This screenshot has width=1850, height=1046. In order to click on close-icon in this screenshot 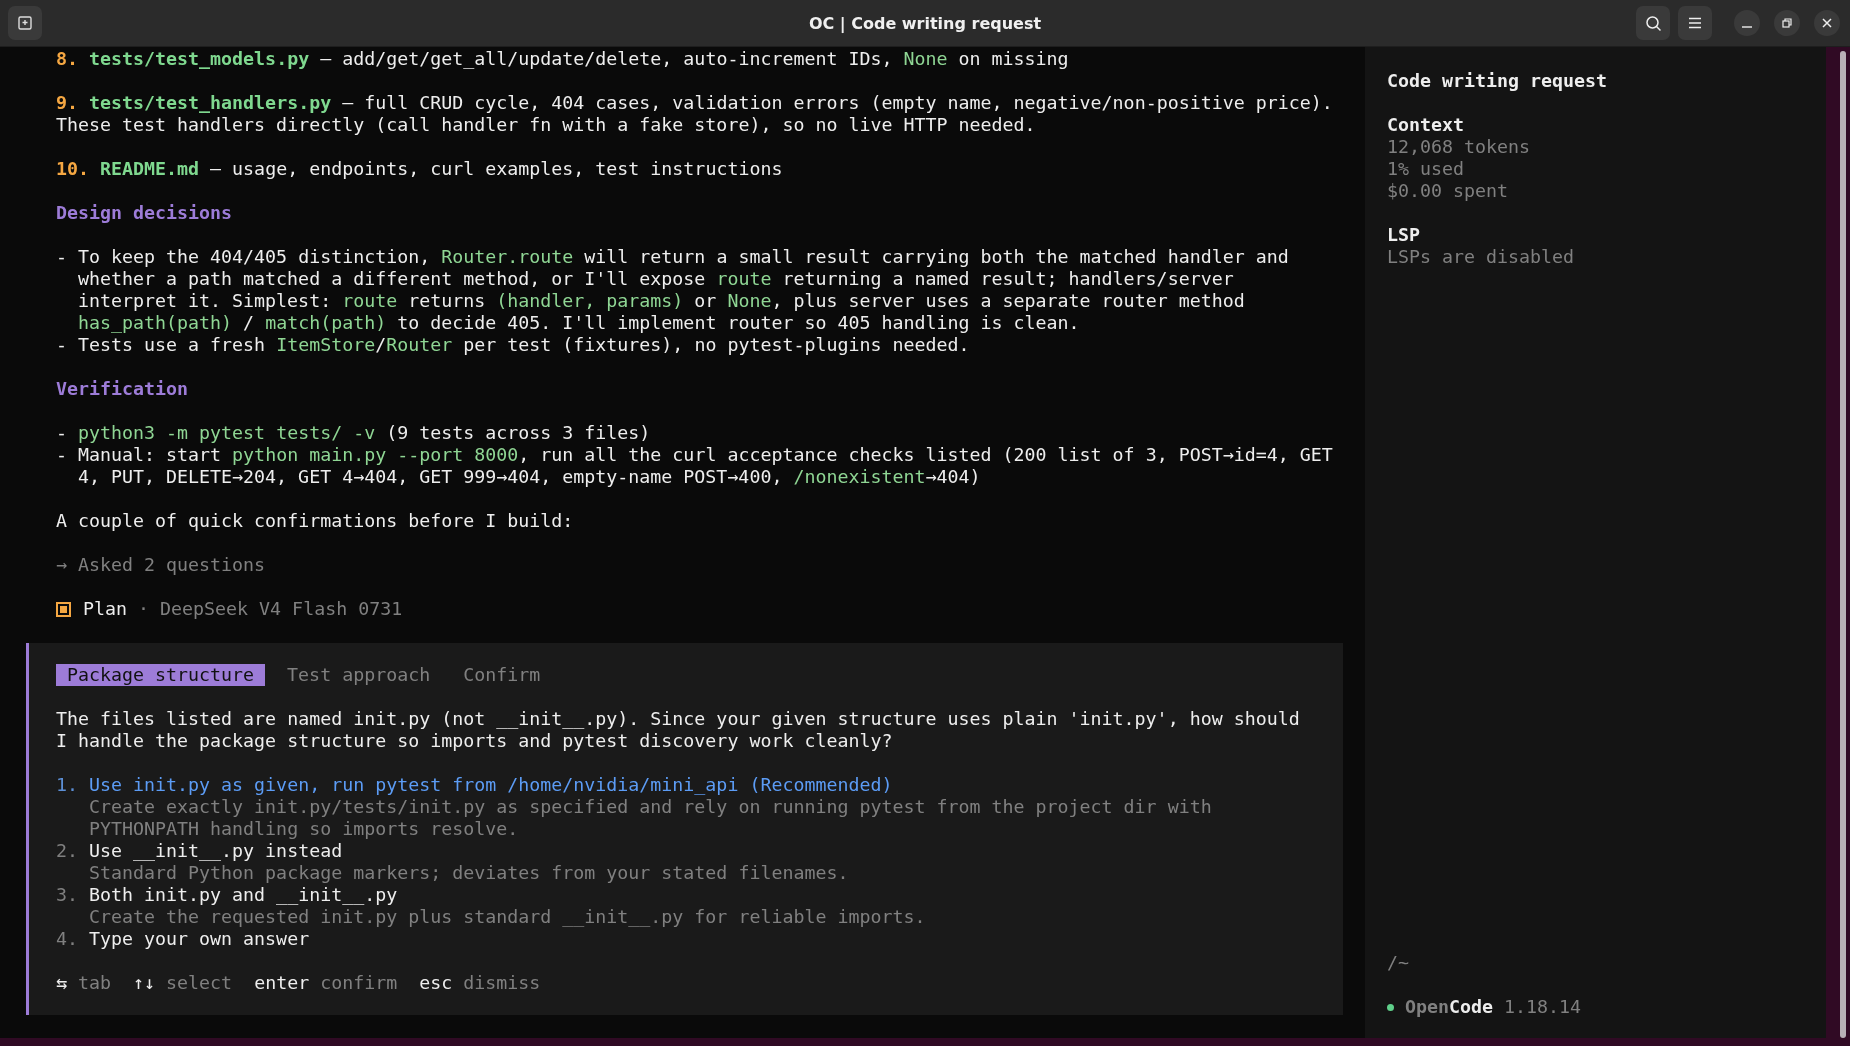, I will do `click(1827, 23)`.